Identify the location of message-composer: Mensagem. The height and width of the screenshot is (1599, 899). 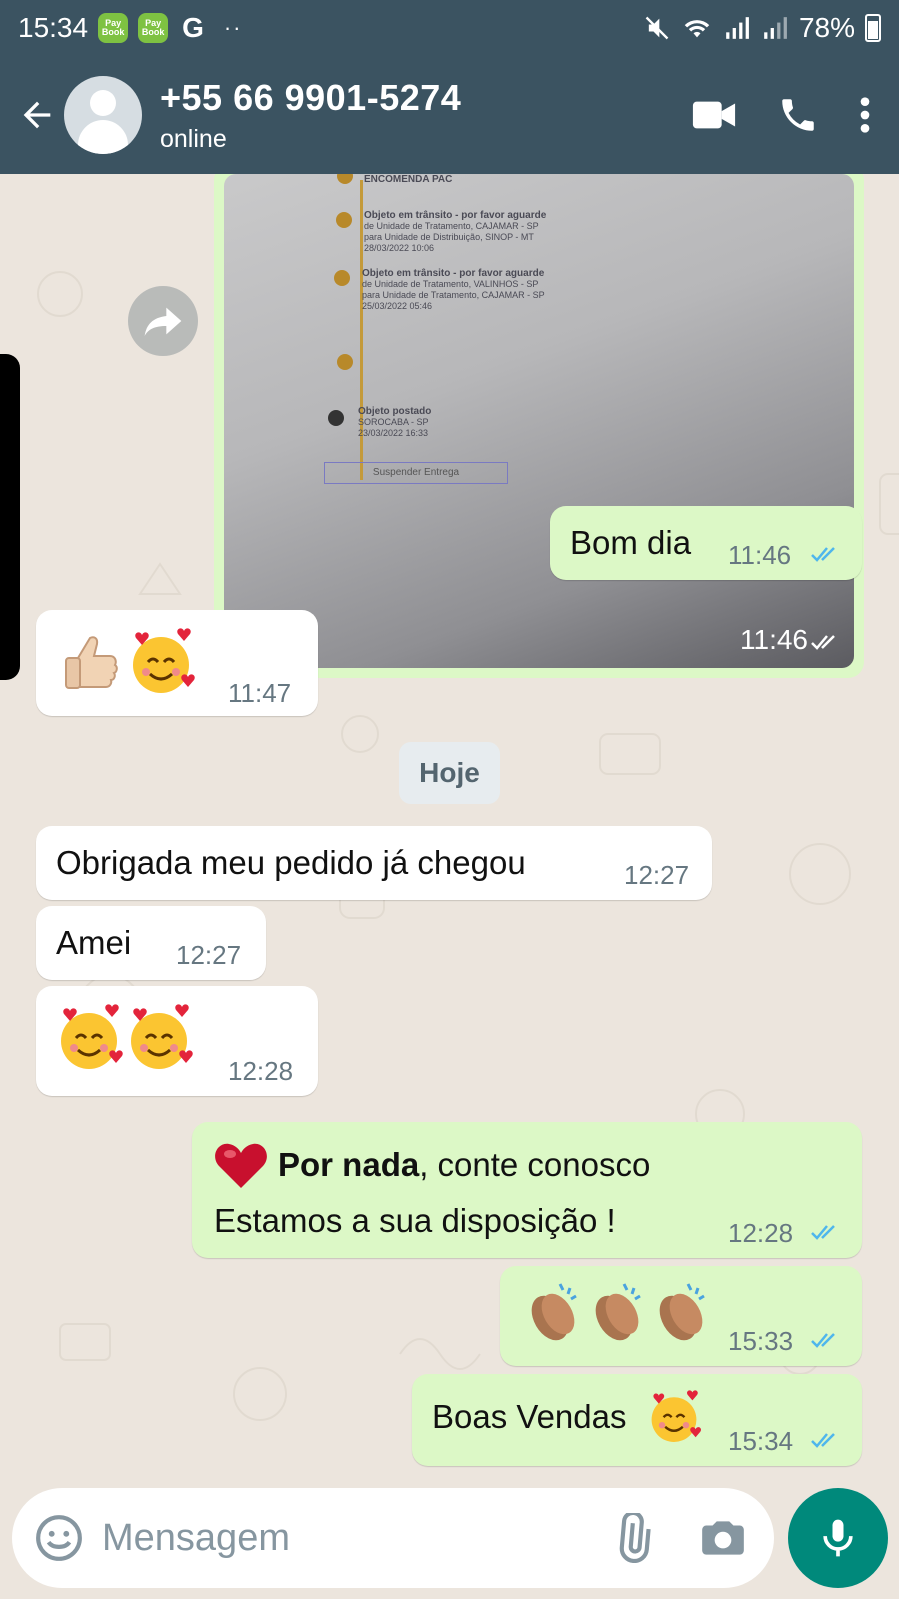
(393, 1538).